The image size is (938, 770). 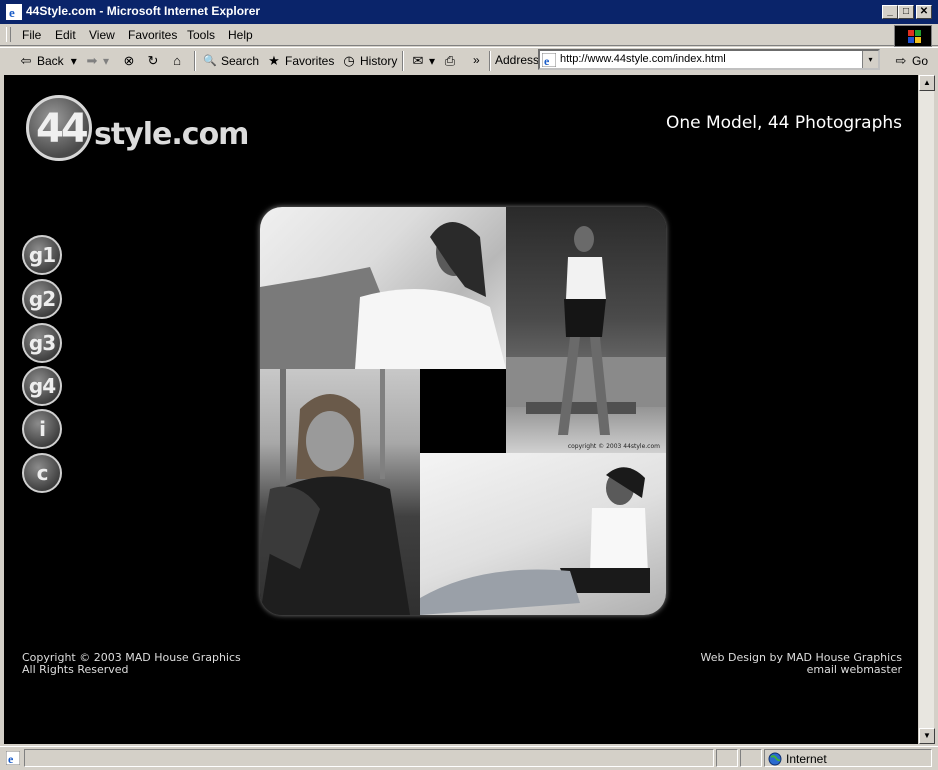 I want to click on photo-reclining-figure, so click(x=383, y=295).